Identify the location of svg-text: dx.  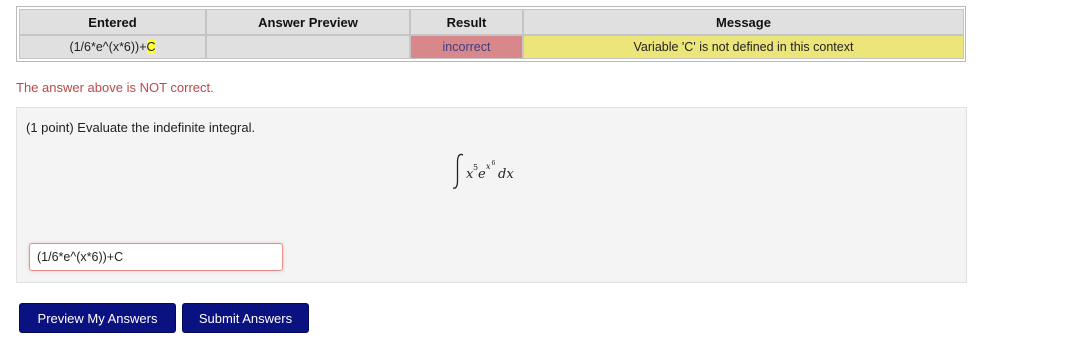
(506, 174).